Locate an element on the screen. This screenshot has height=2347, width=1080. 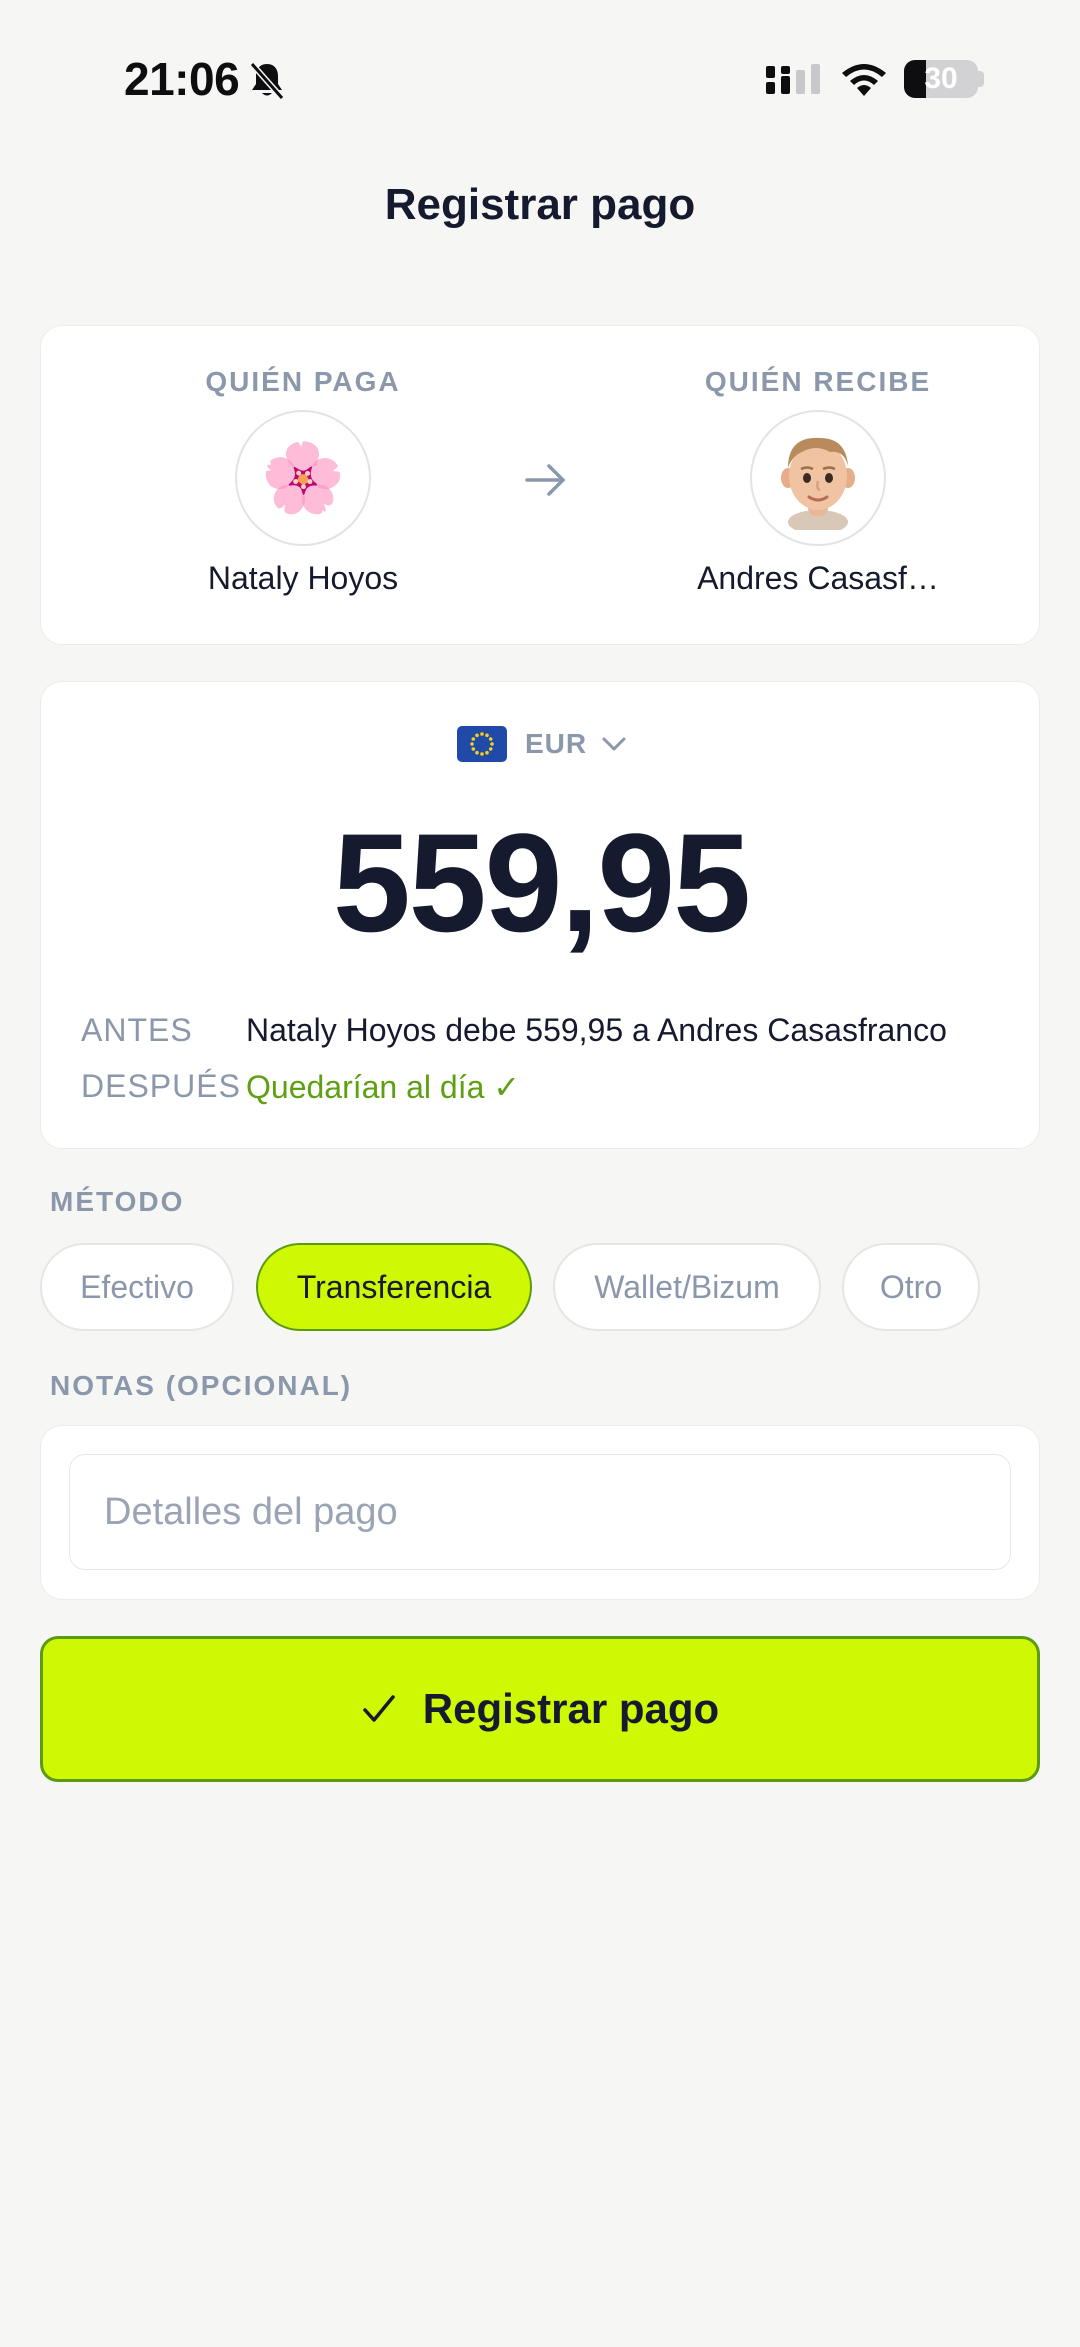
currency-selector: EUR is located at coordinates (542, 744).